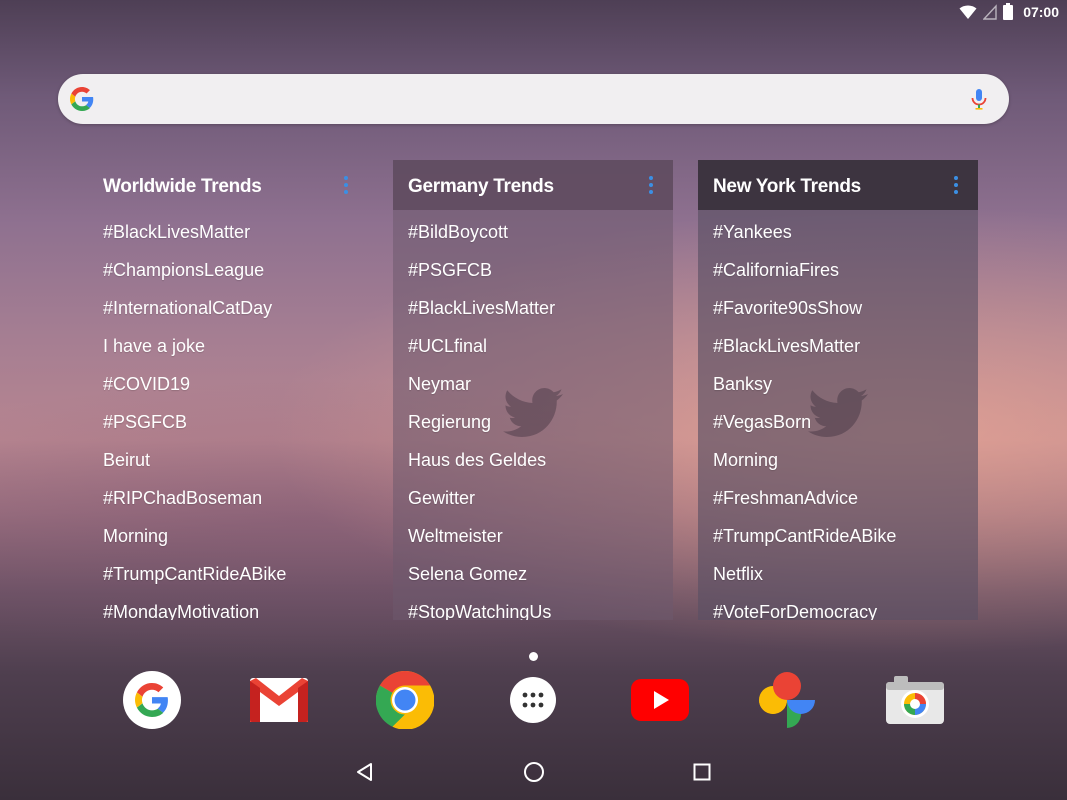 Image resolution: width=1067 pixels, height=800 pixels. Describe the element at coordinates (804, 317) in the screenshot. I see `trend-item: #Favorite90sShow` at that location.